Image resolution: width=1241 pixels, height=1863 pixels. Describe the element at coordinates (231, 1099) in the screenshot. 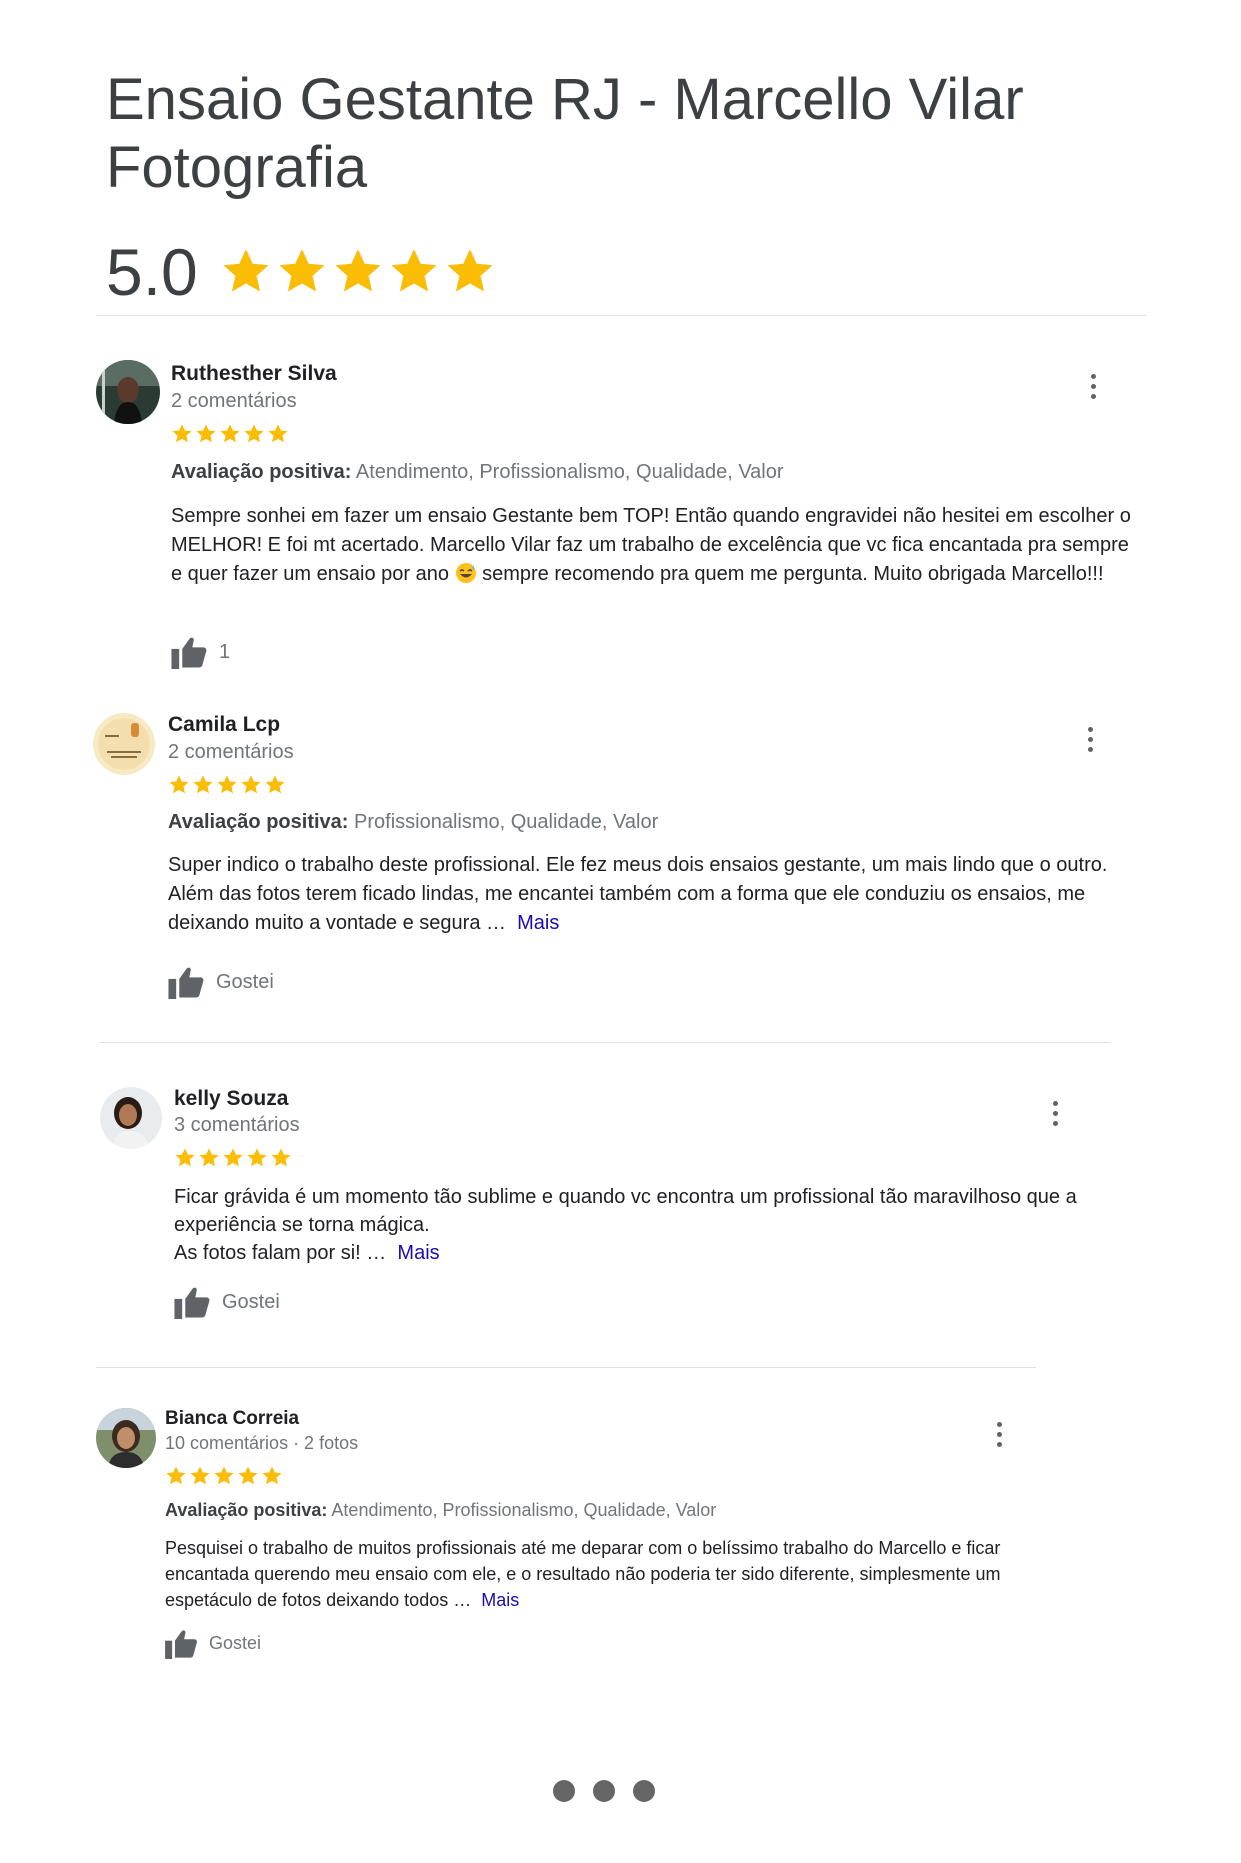

I see `reviewer-name: kelly Souza` at that location.